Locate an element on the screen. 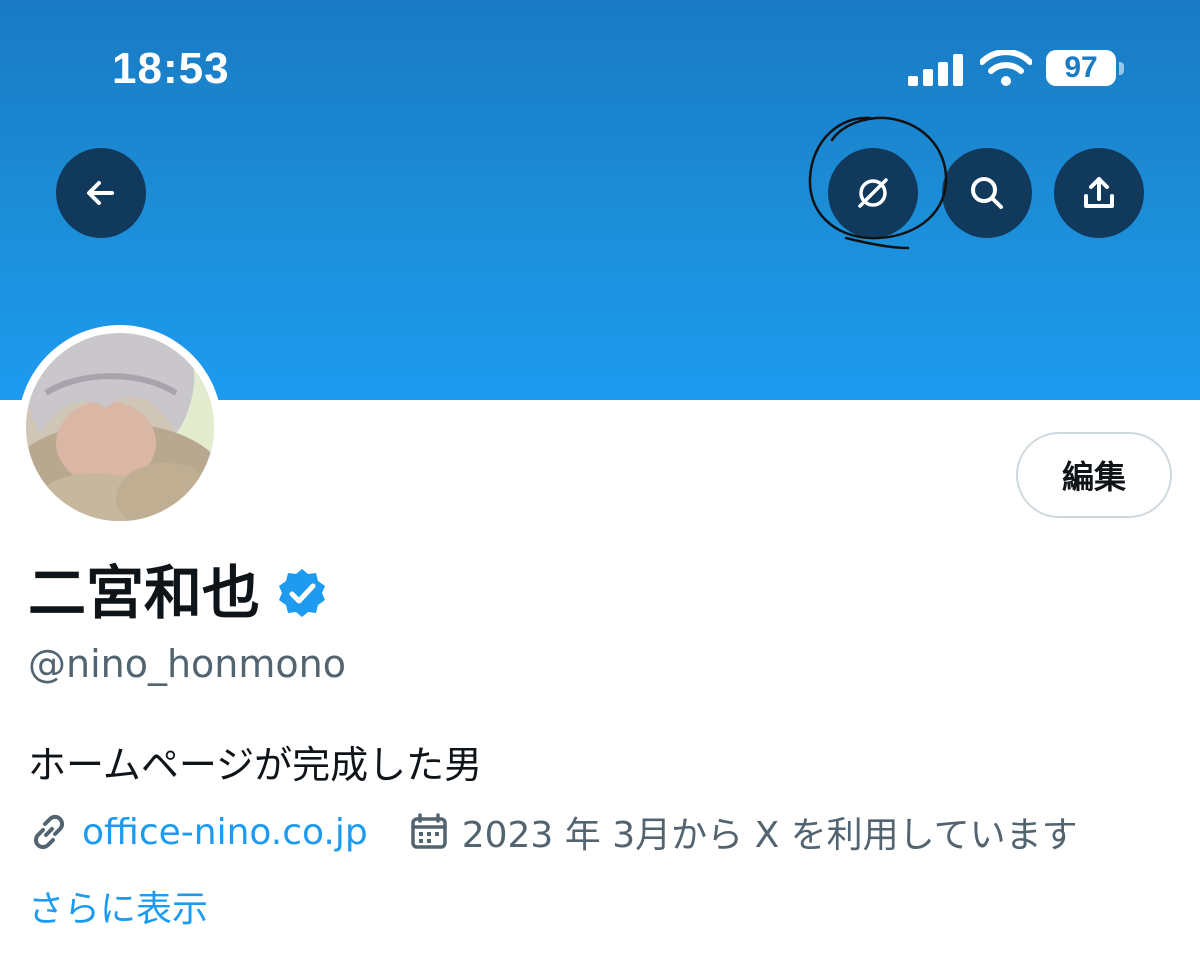  profile-handle: @nino_honmono is located at coordinates (187, 664).